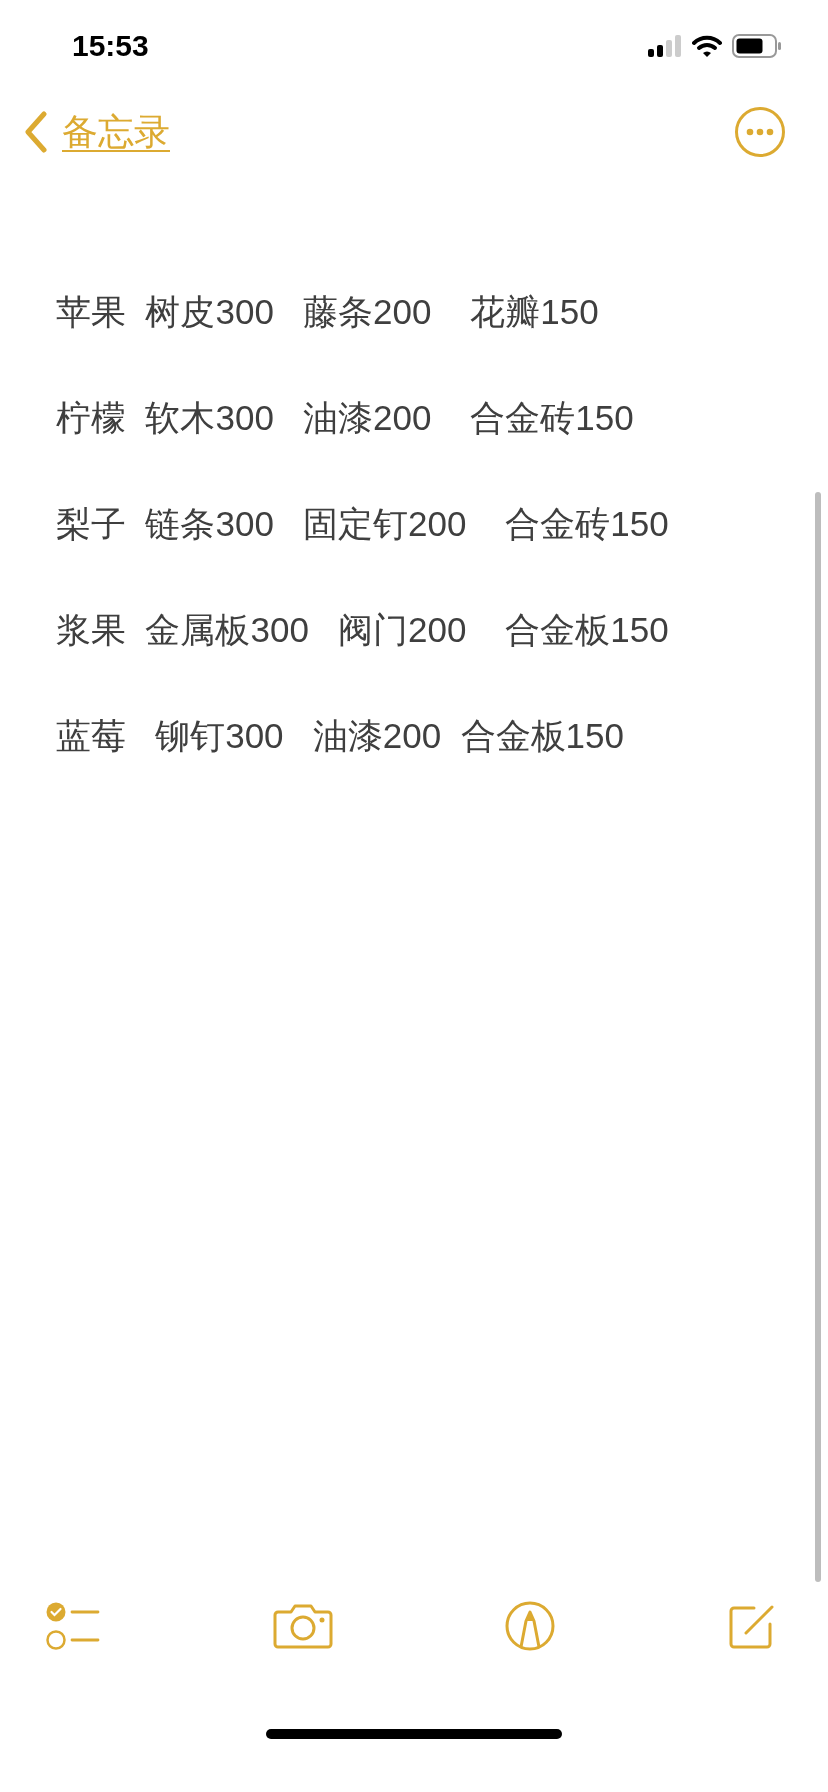  Describe the element at coordinates (363, 524) in the screenshot. I see `note-line: 梨子 链条300 固定钉200 合金砖150` at that location.